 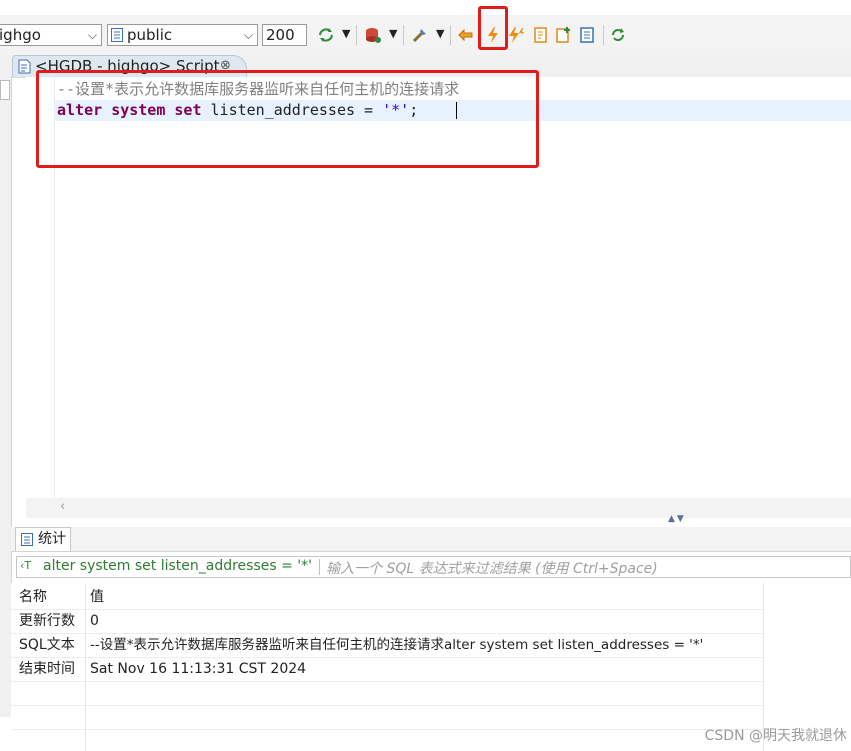 What do you see at coordinates (775, 736) in the screenshot?
I see `csdn-watermark: CSDN @明天我就退休` at bounding box center [775, 736].